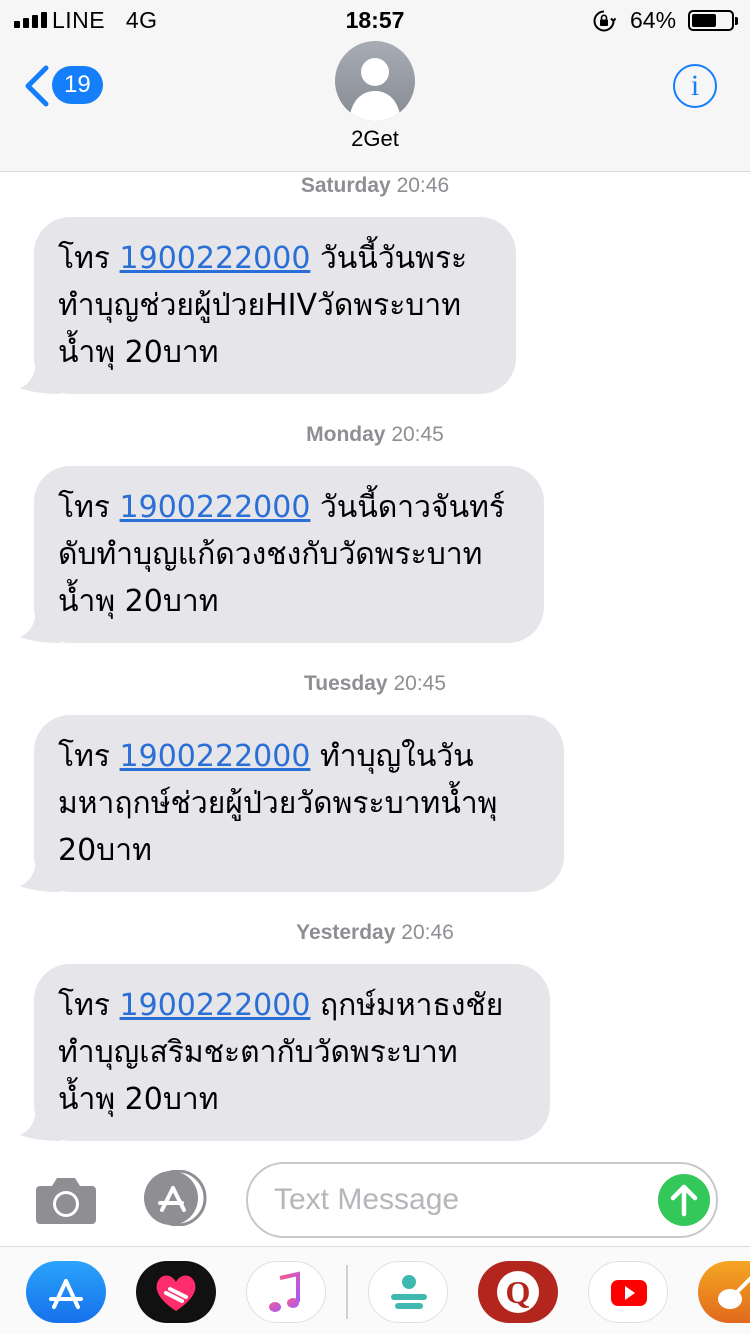  What do you see at coordinates (408, 1292) in the screenshot?
I see `memoji-icon` at bounding box center [408, 1292].